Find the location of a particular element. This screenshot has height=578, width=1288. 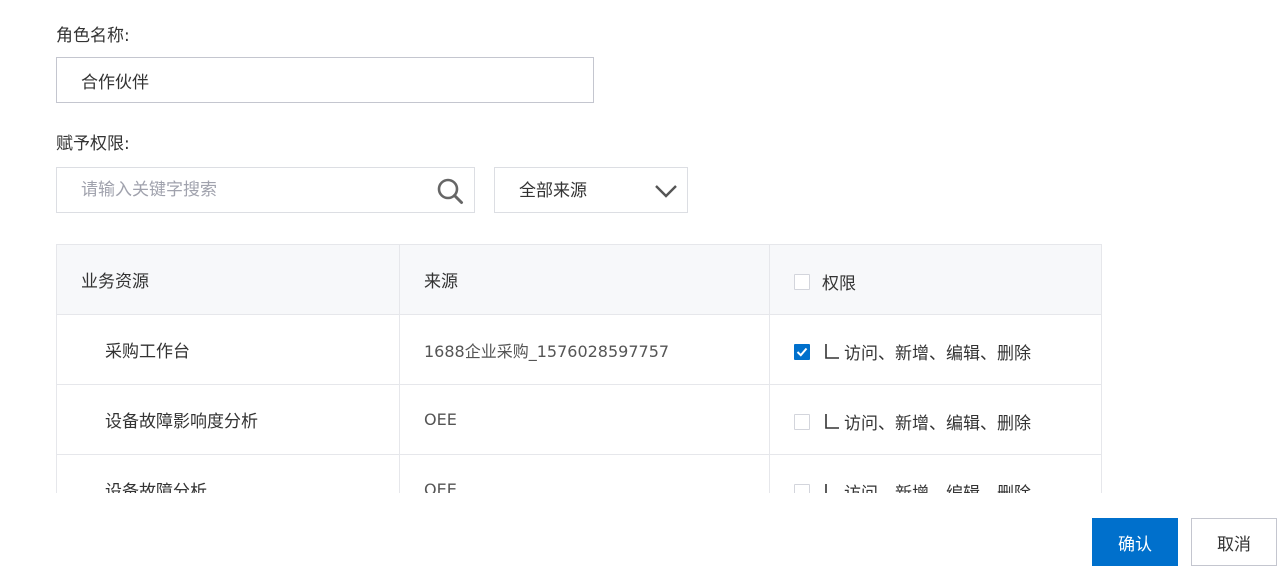

header-resource: 业务资源 is located at coordinates (228, 280).